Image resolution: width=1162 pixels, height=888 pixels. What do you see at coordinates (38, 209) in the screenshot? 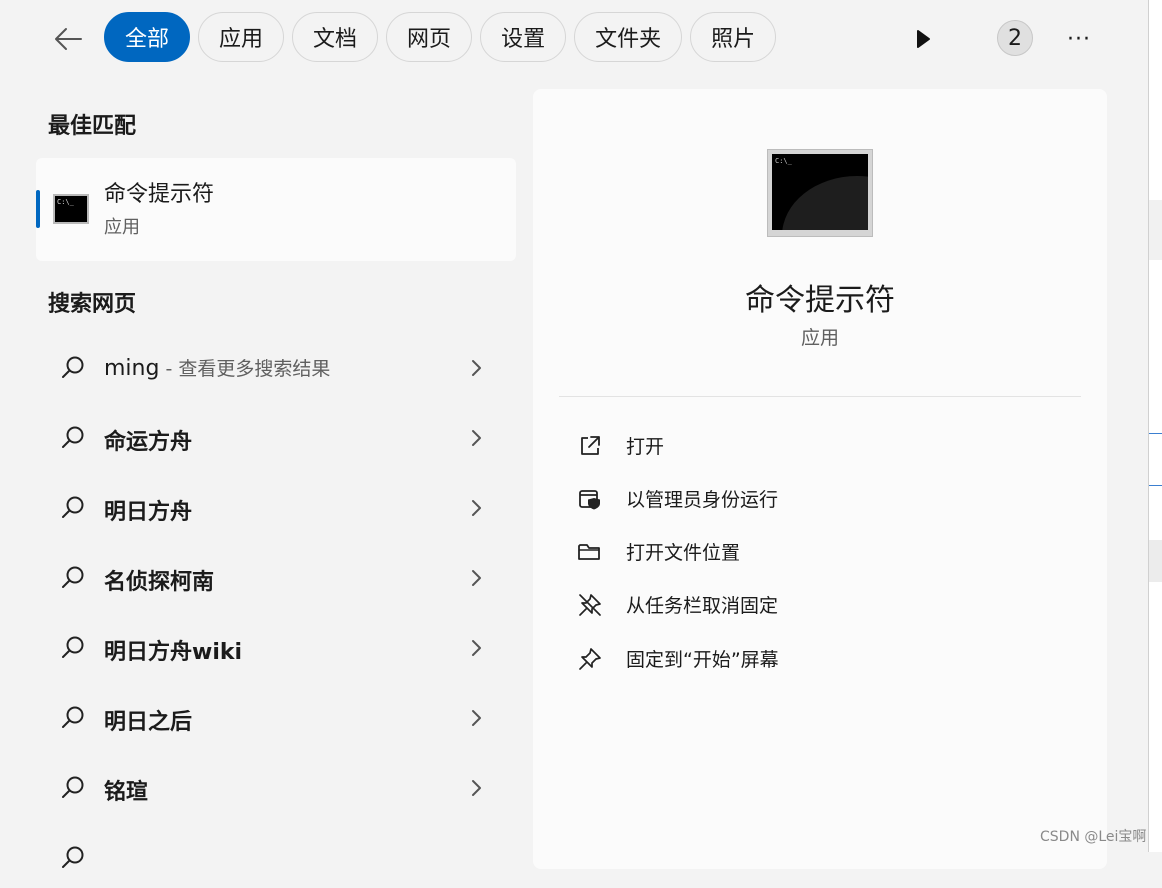
I see `selection-indicator` at bounding box center [38, 209].